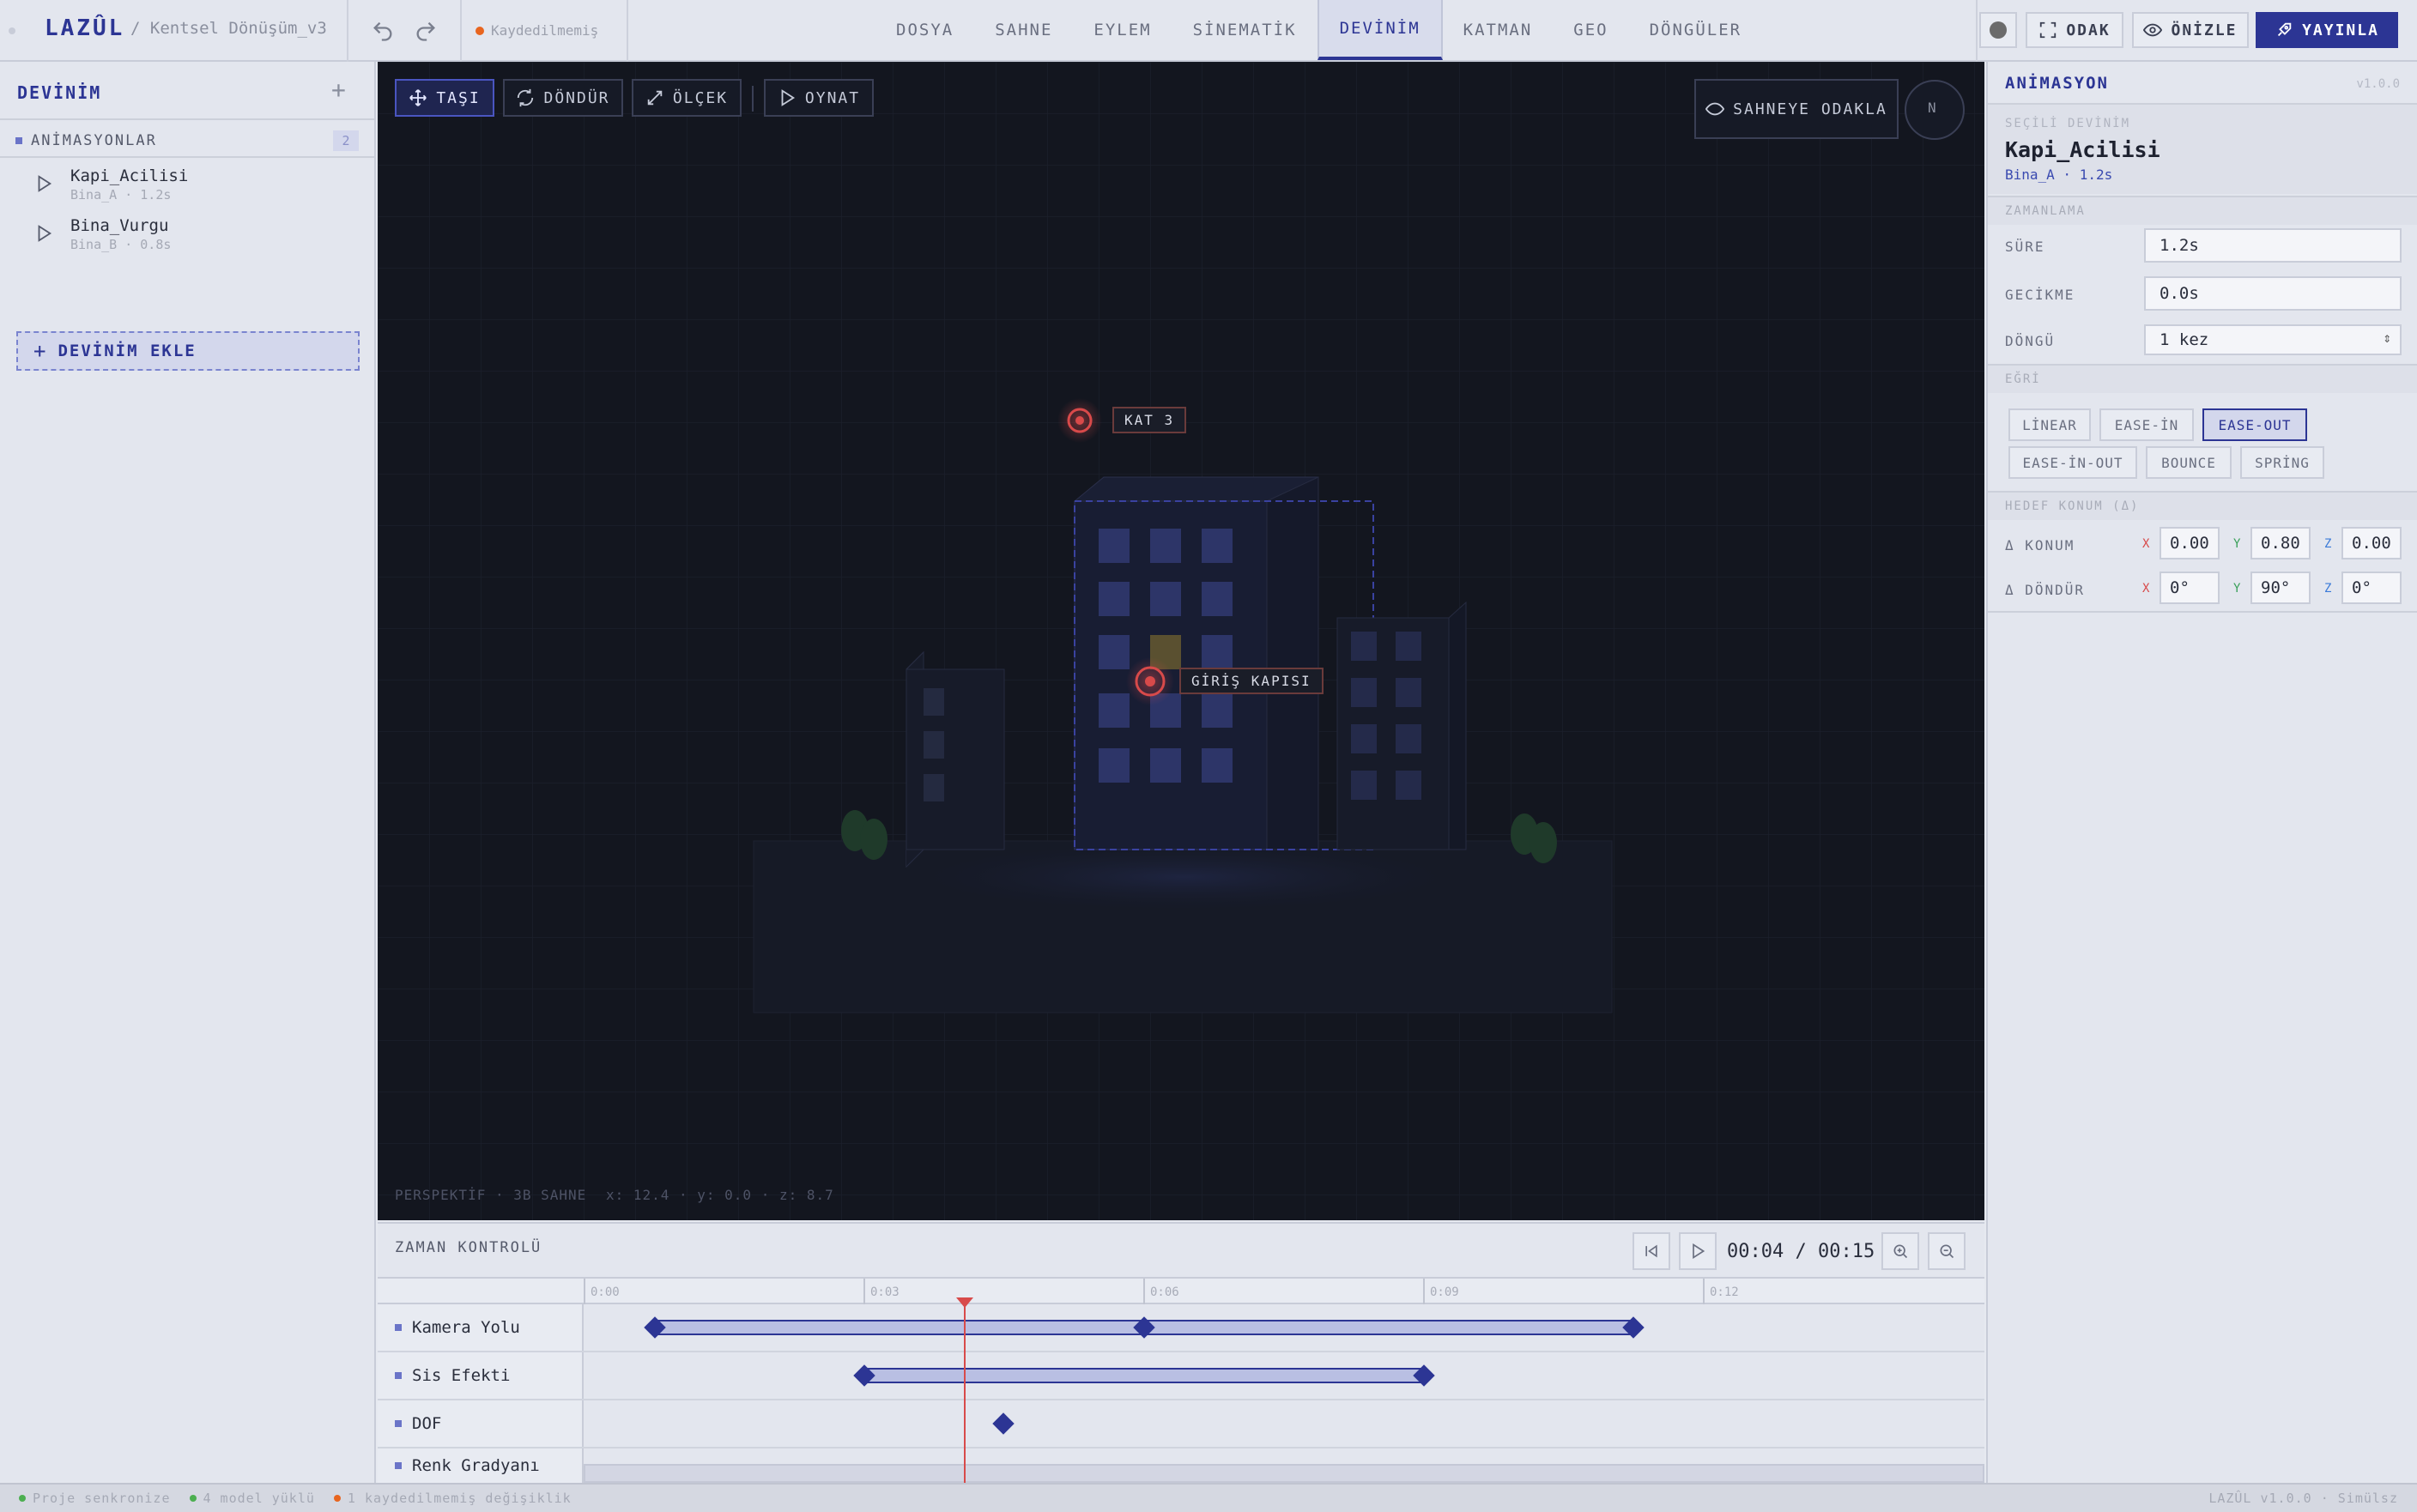  Describe the element at coordinates (228, 28) in the screenshot. I see `project-name: / Kentsel Dönüşüm_v3` at that location.